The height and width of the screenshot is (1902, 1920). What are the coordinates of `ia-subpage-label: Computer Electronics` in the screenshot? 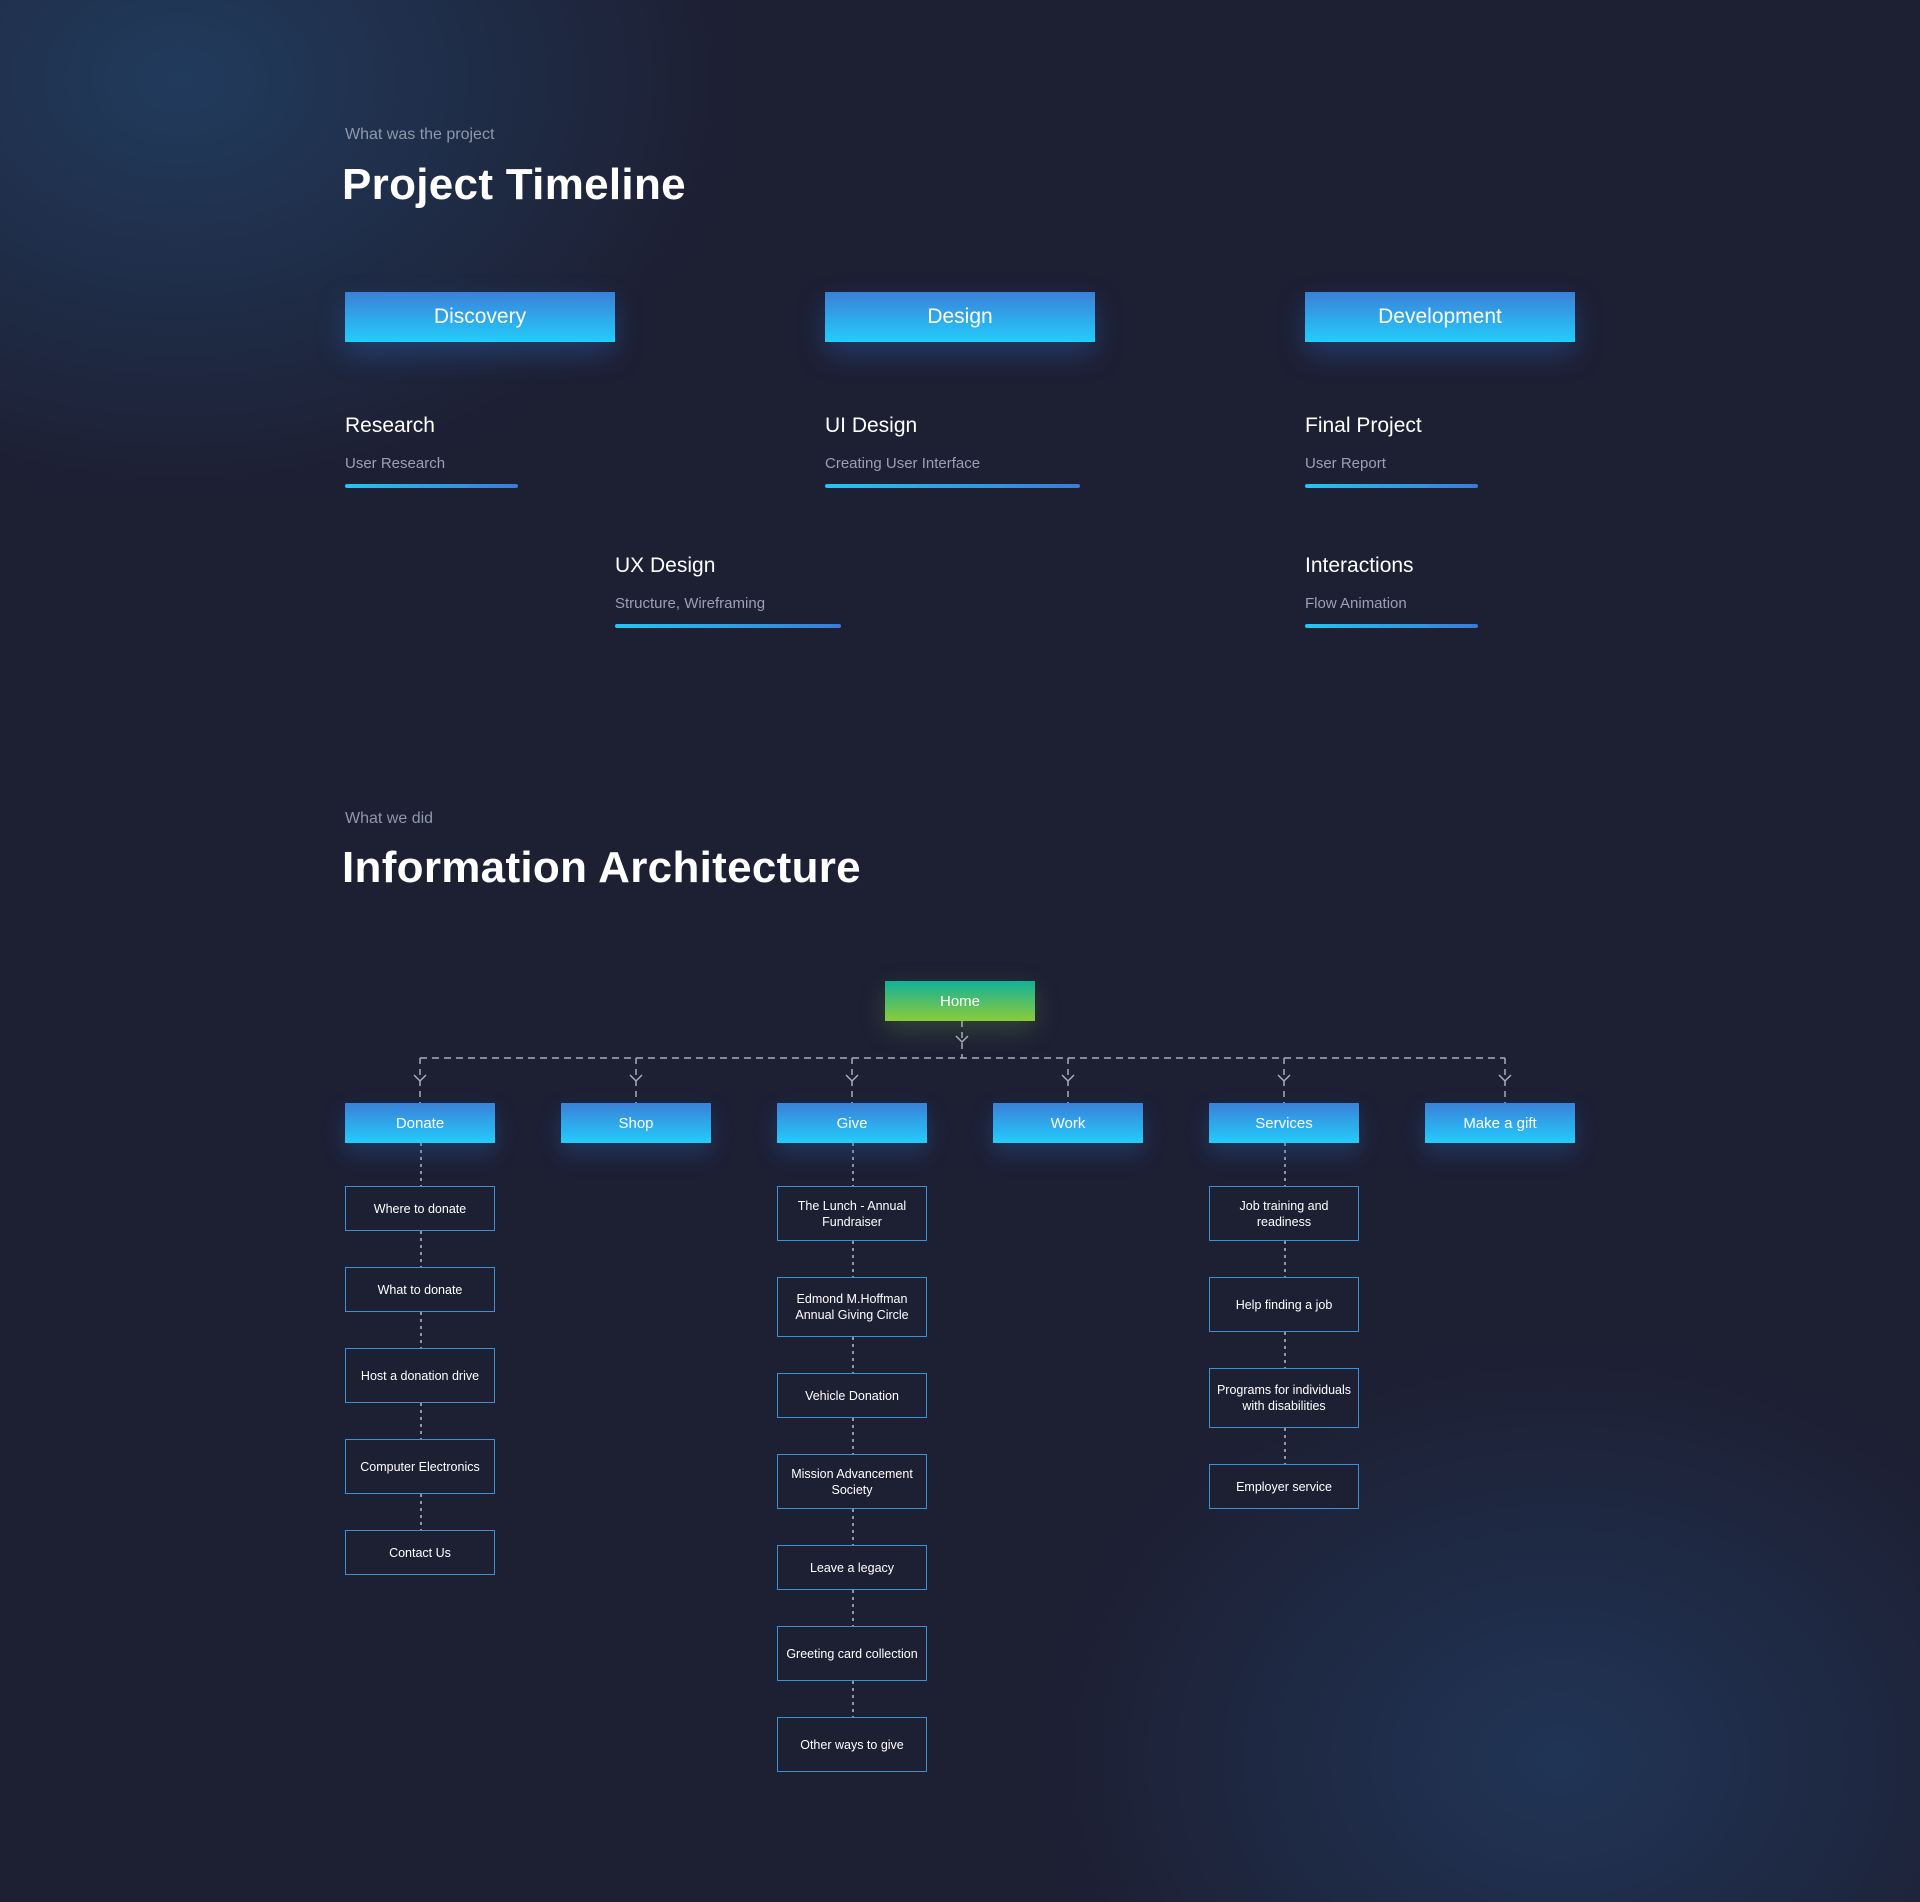 It's located at (420, 1466).